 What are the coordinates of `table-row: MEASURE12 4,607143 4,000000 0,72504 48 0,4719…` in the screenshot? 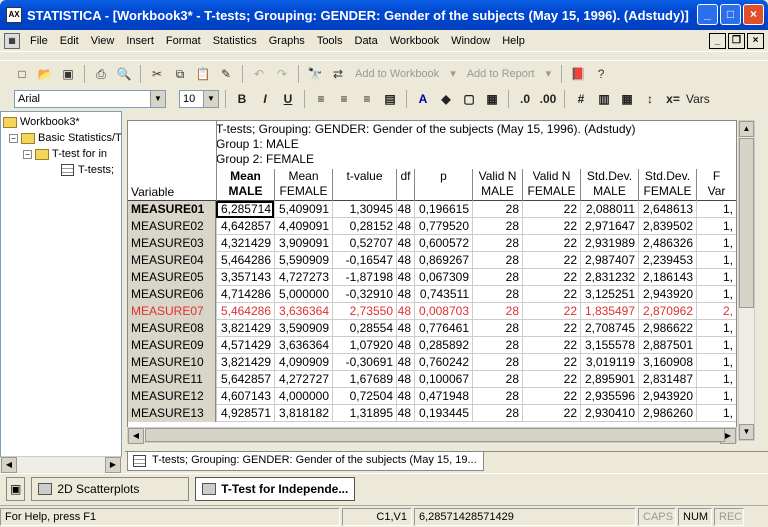 It's located at (432, 396).